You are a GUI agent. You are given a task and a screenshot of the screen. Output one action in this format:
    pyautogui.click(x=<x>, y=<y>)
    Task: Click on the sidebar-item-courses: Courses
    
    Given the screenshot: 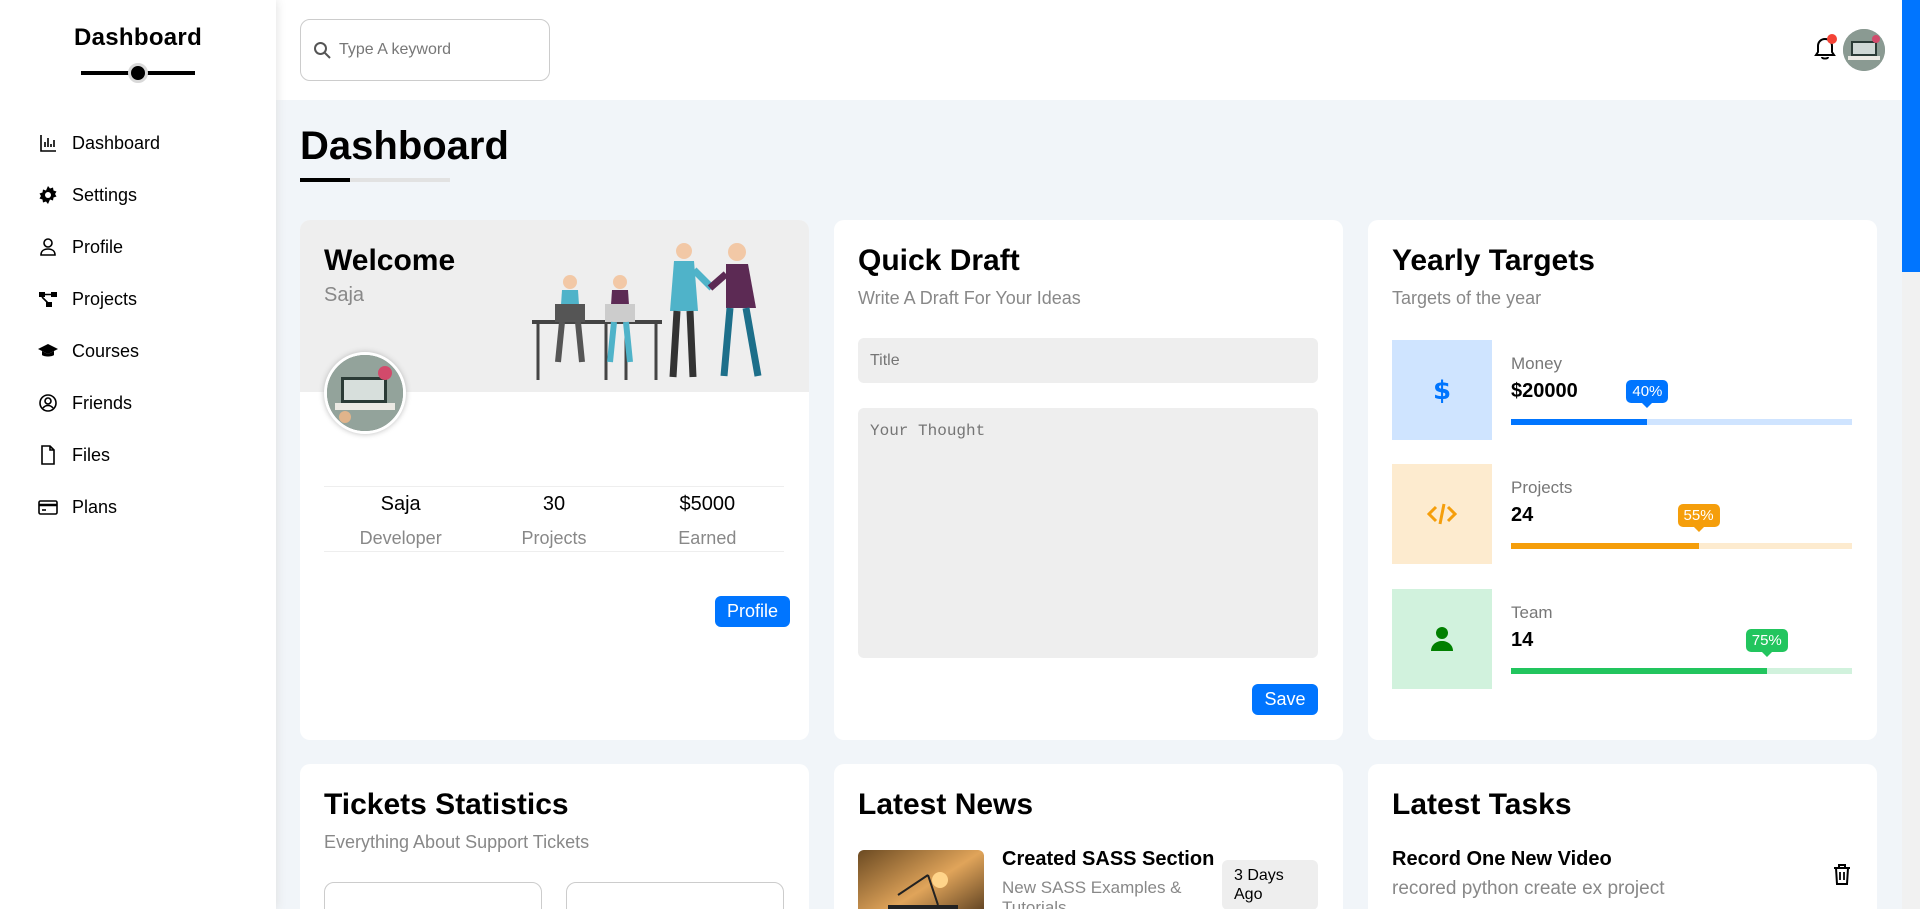 What is the action you would take?
    pyautogui.click(x=138, y=351)
    